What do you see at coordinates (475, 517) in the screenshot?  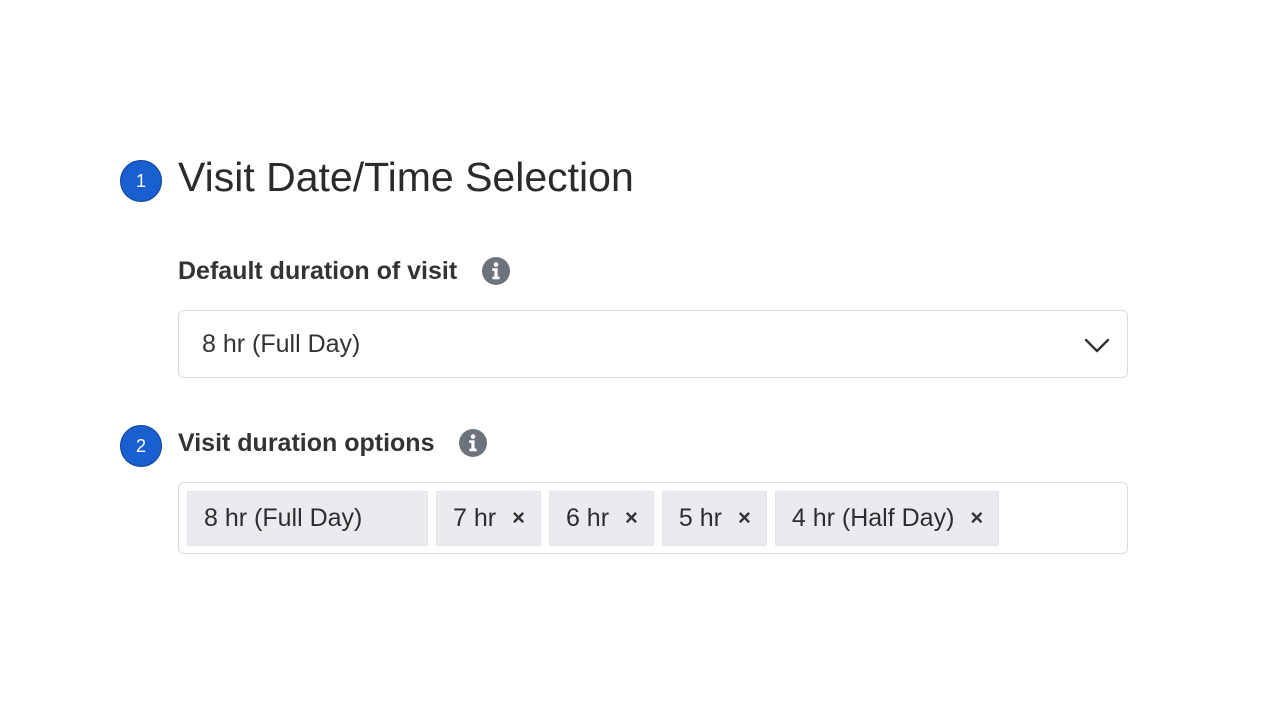 I see `tag-label: 7 hr` at bounding box center [475, 517].